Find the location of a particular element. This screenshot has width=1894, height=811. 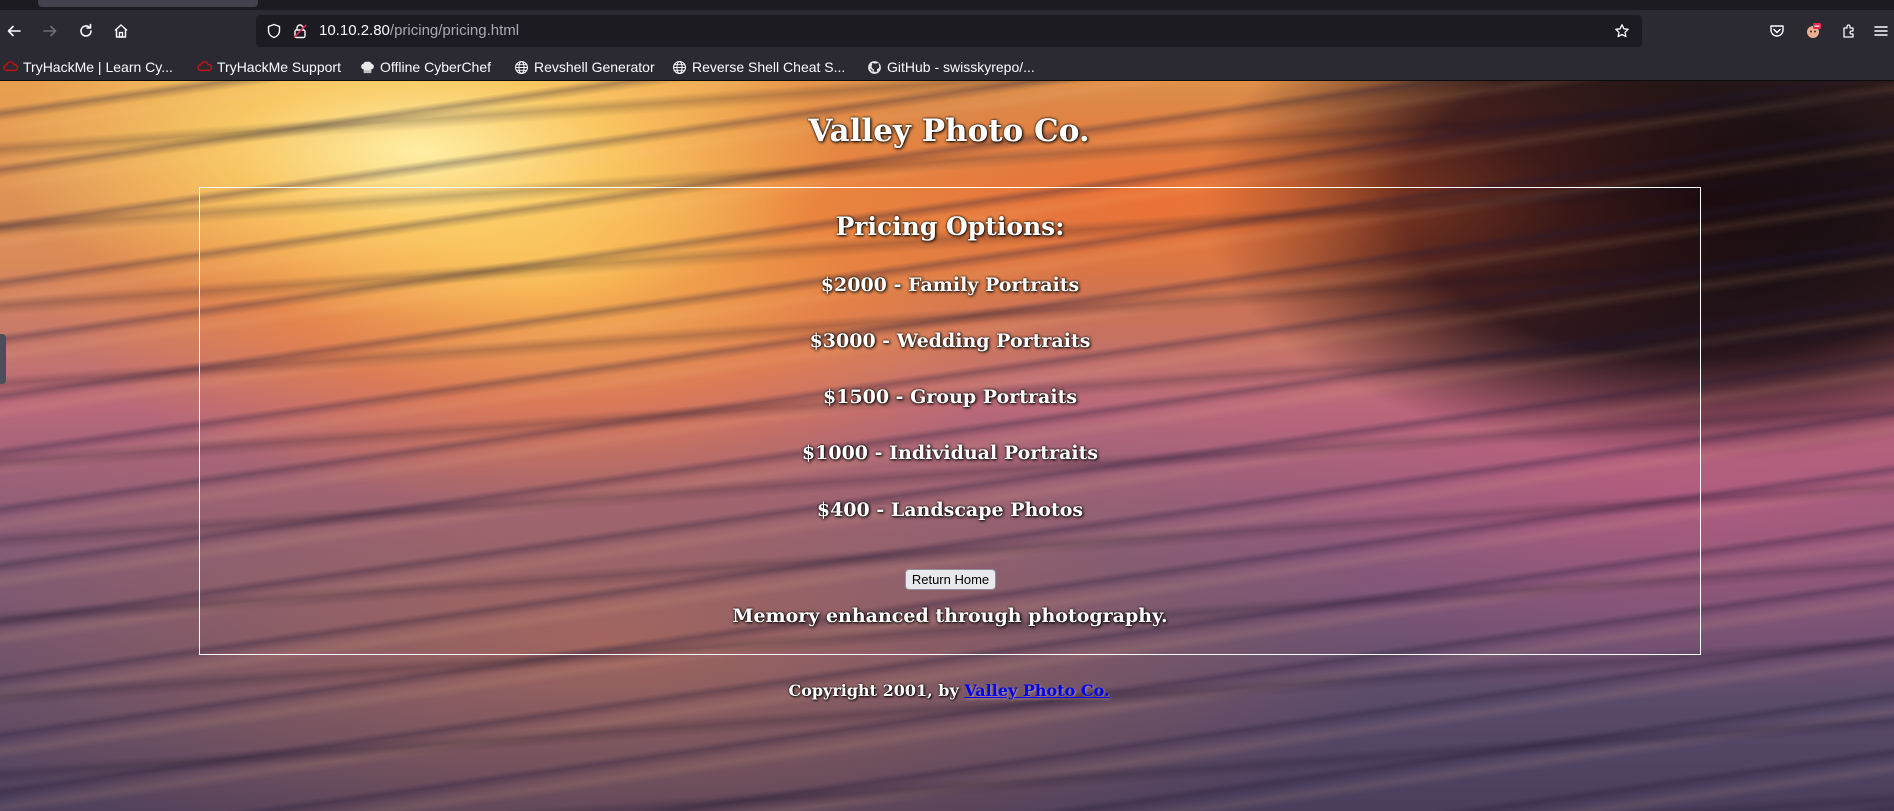

bookmark-label: Offline CyberChef is located at coordinates (436, 67).